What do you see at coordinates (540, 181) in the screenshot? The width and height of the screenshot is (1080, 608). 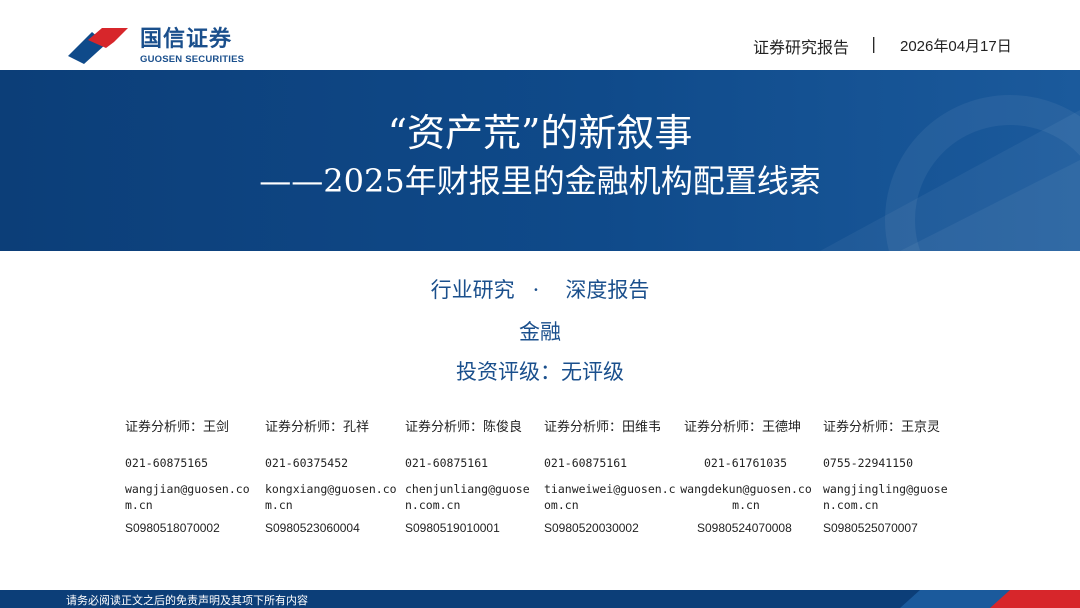 I see `report-subtitle: ——2025年财报里的金融机构配置线索` at bounding box center [540, 181].